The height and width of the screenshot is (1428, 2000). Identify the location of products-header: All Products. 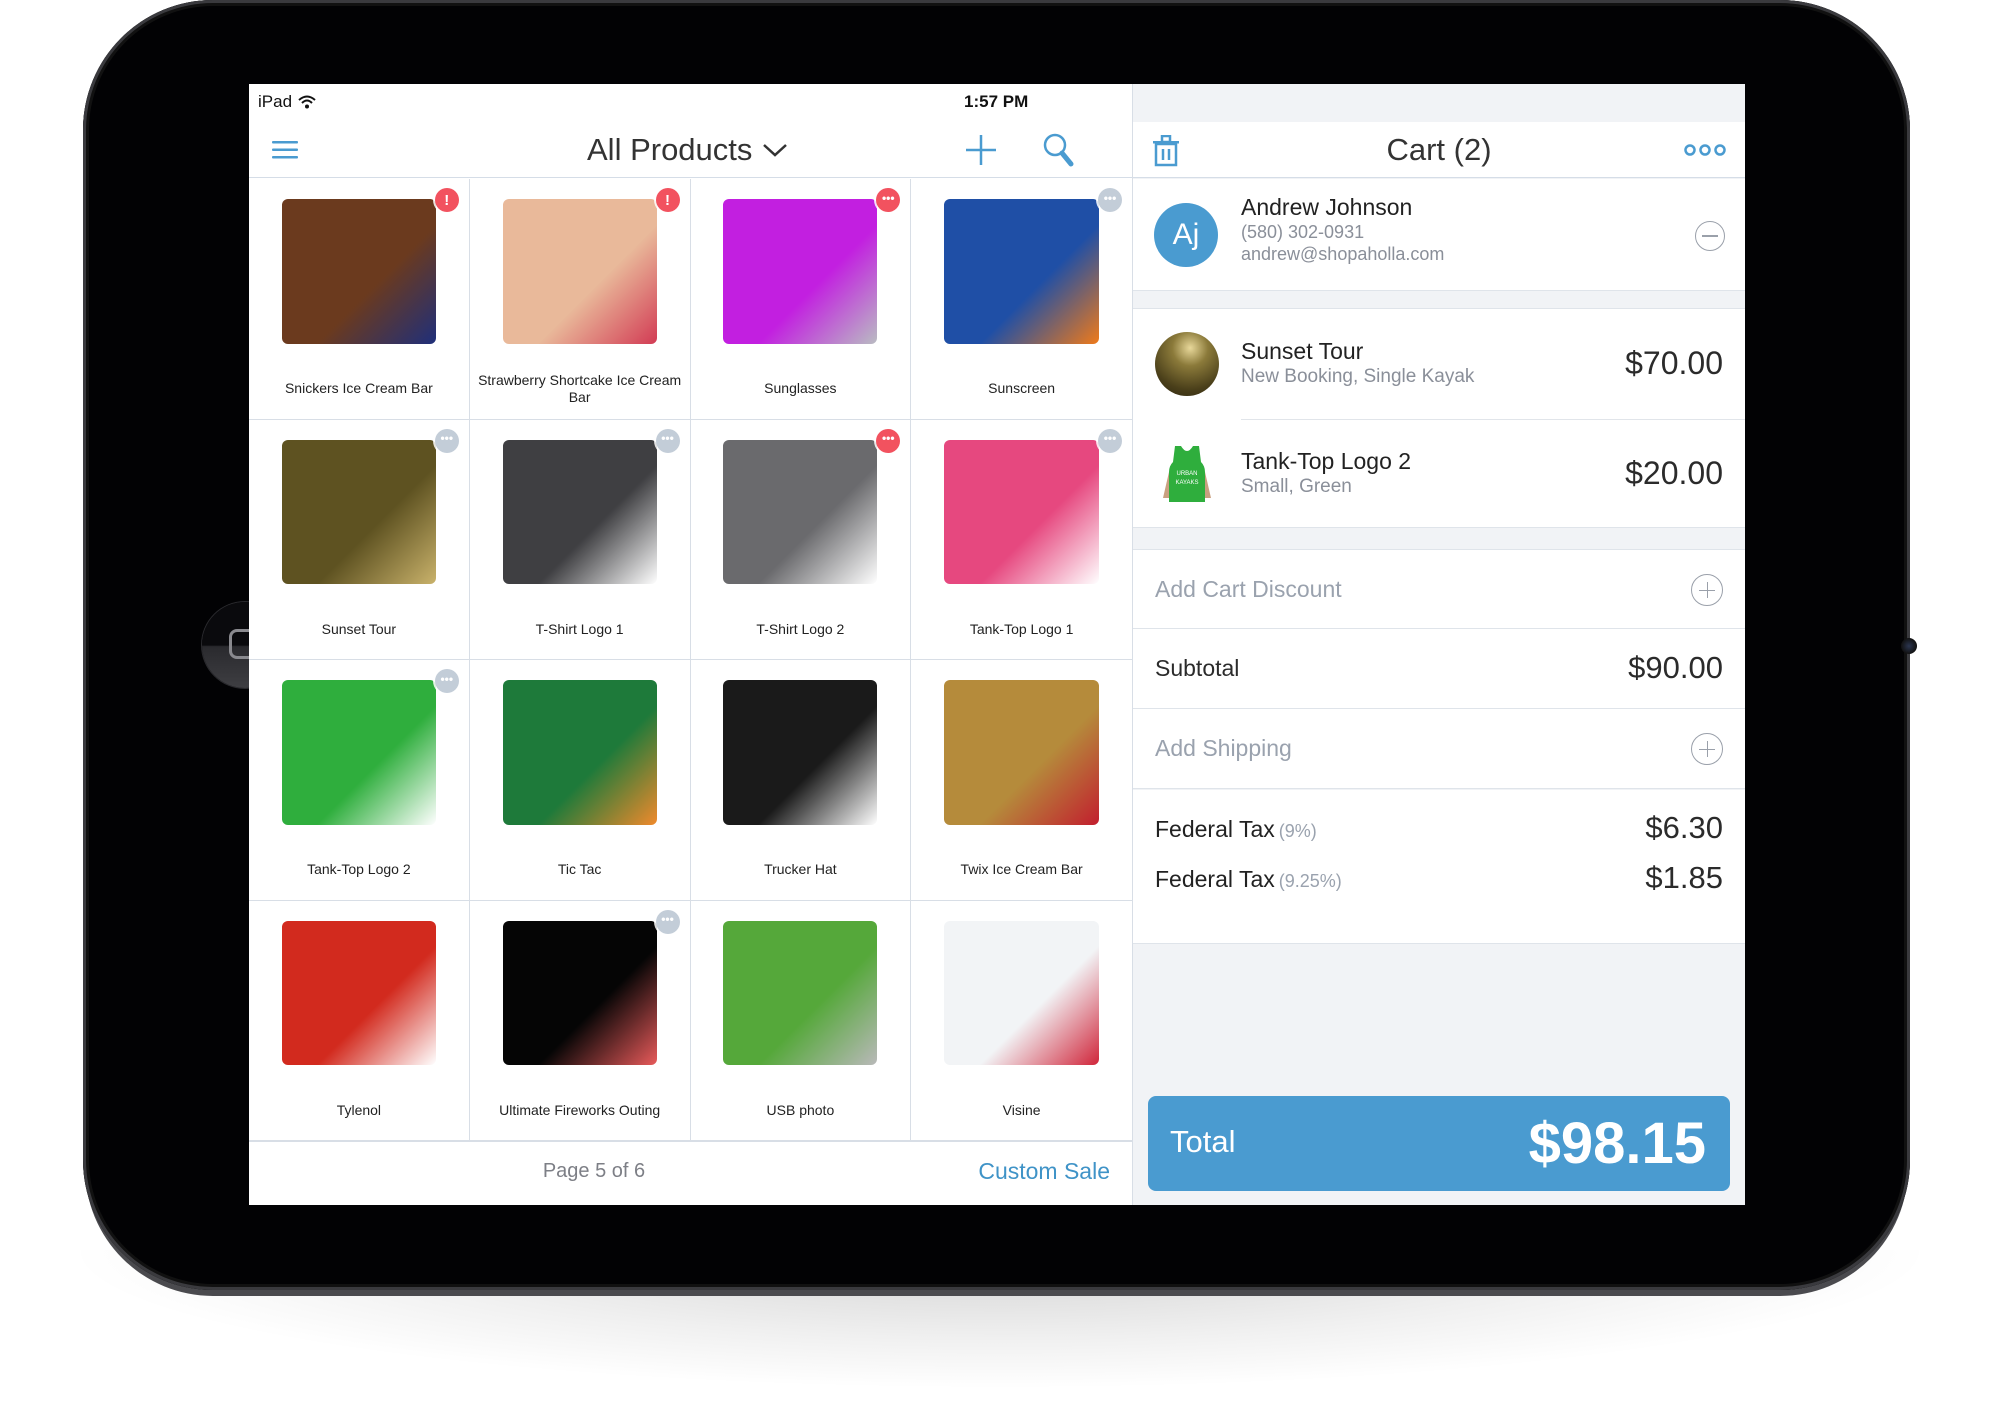
(690, 150).